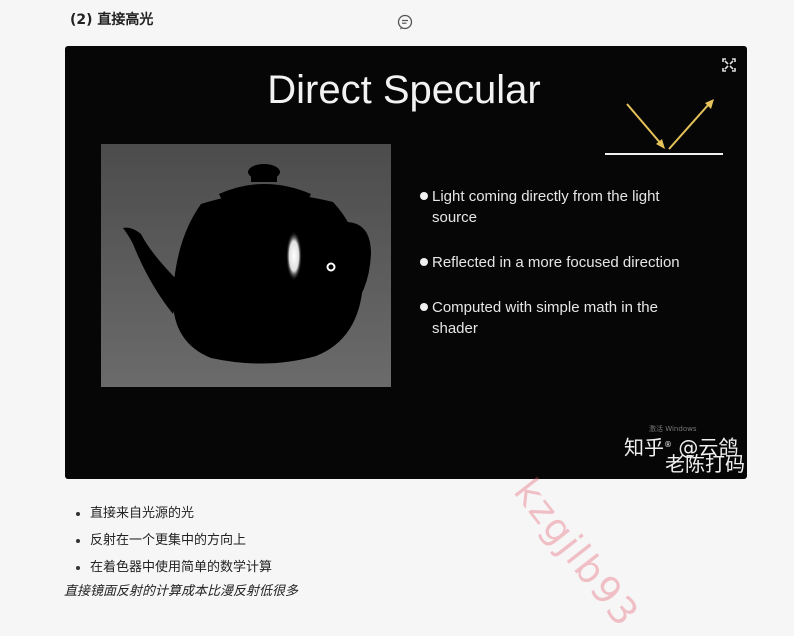  I want to click on os-activation-overlay: 激活 Windows, so click(673, 429).